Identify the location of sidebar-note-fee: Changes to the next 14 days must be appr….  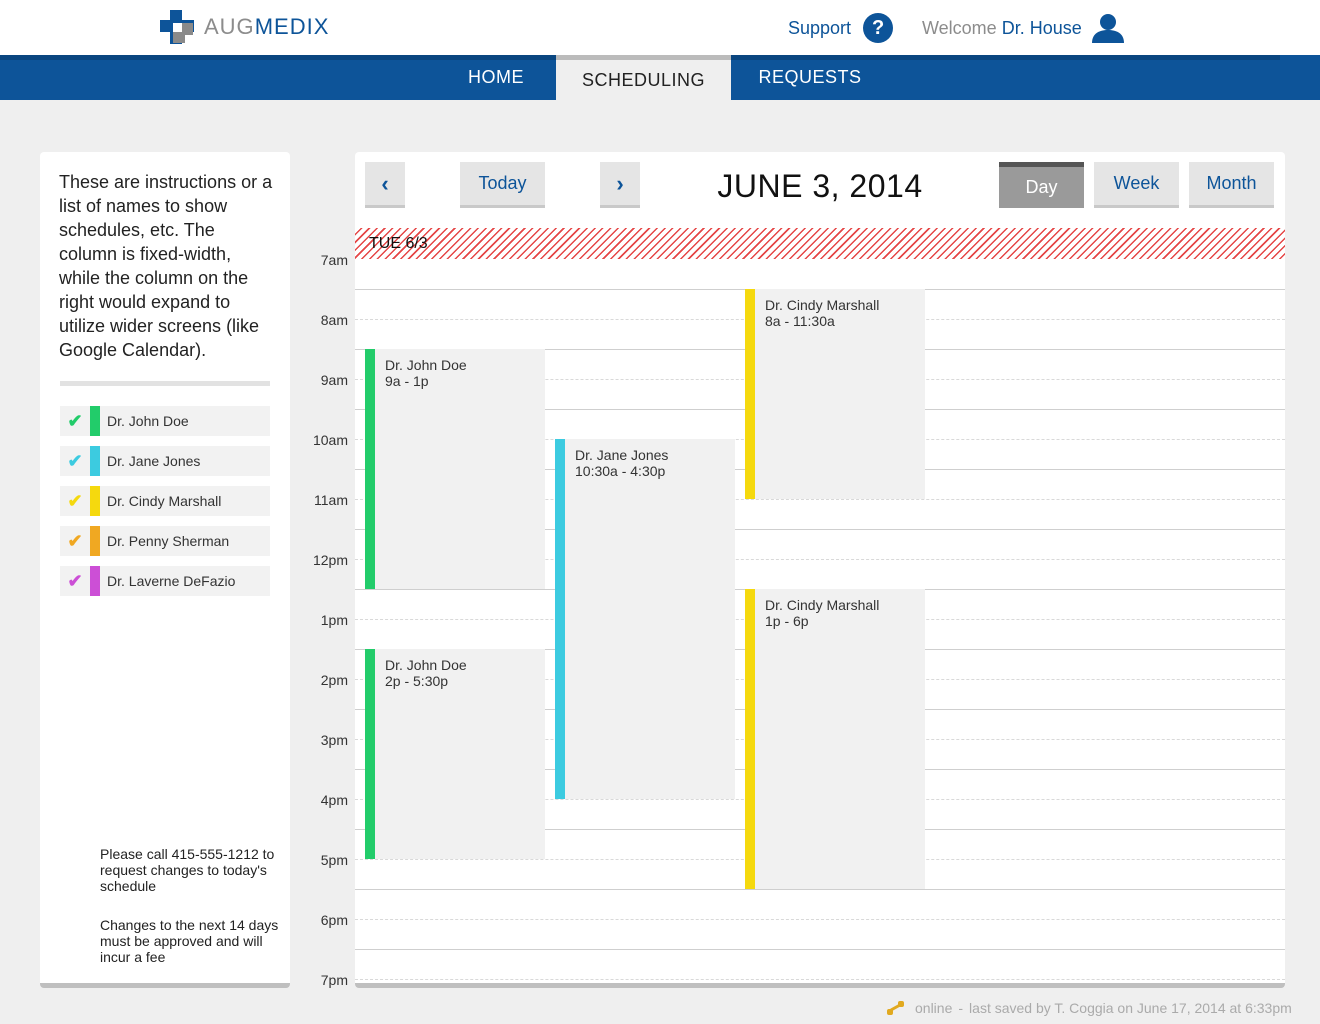
(189, 941).